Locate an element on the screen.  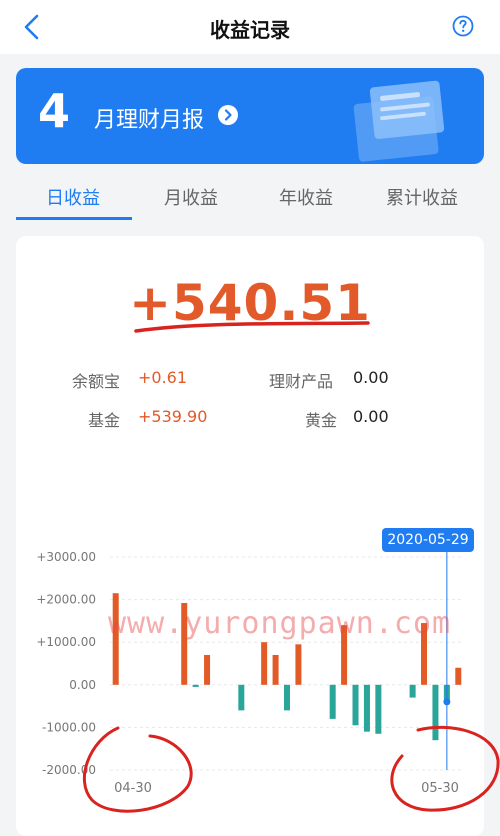
annotation-circles is located at coordinates (291, 769).